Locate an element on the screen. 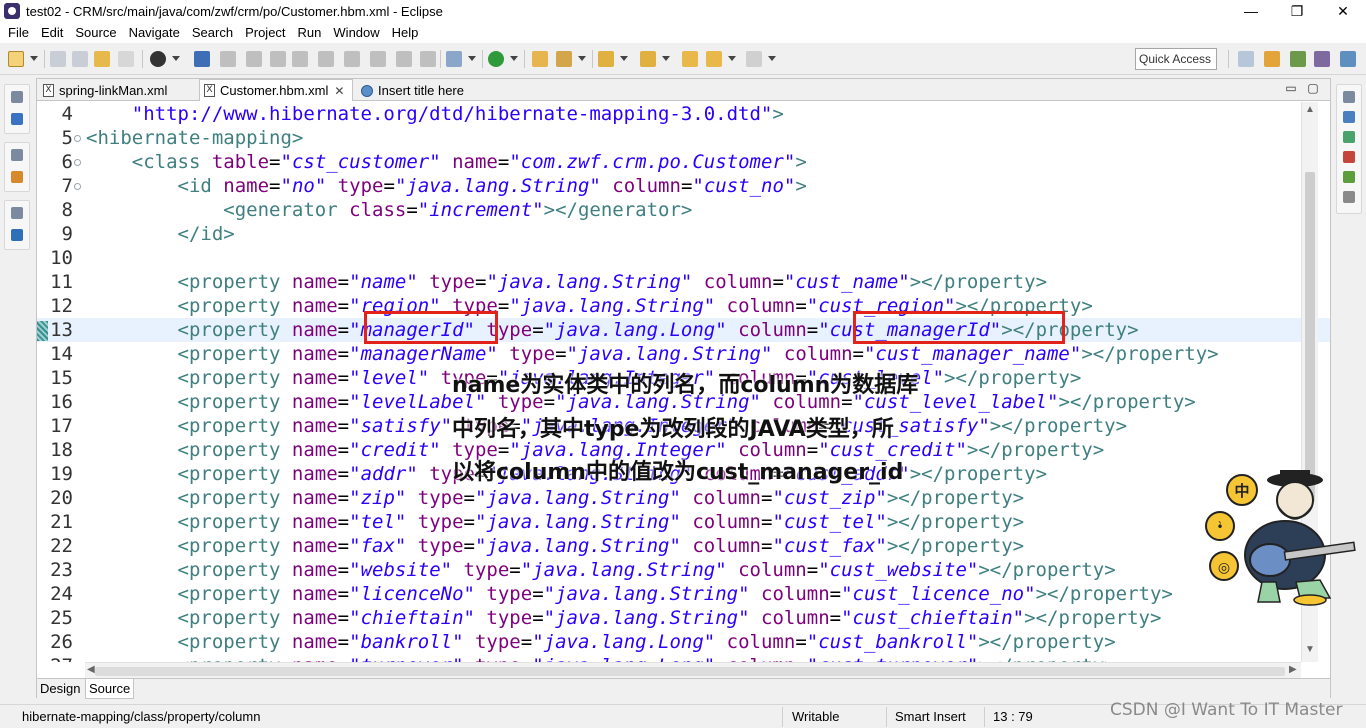  step-into-icon is located at coordinates (326, 59).